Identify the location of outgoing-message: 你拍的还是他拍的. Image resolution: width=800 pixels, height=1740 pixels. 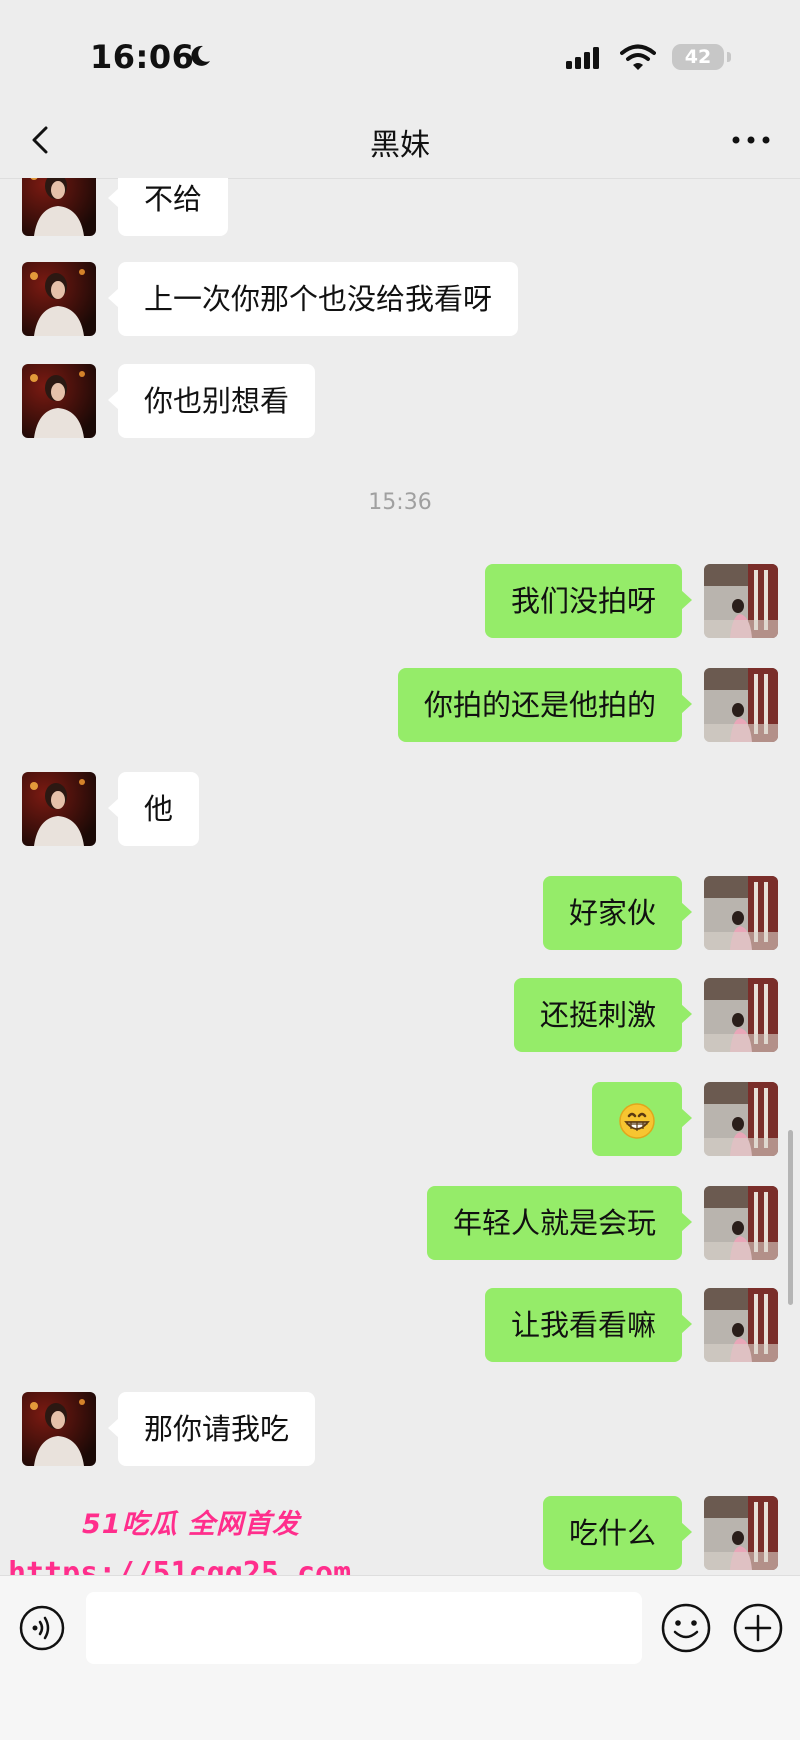
(545, 705).